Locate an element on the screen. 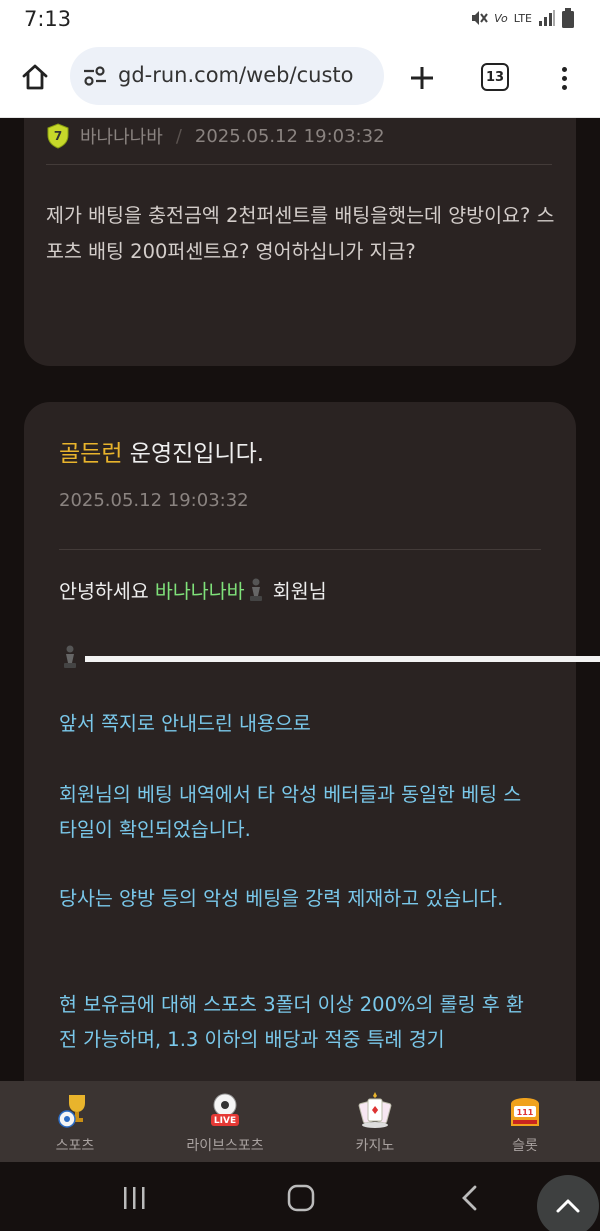 The image size is (600, 1231). new-tab-button is located at coordinates (422, 78).